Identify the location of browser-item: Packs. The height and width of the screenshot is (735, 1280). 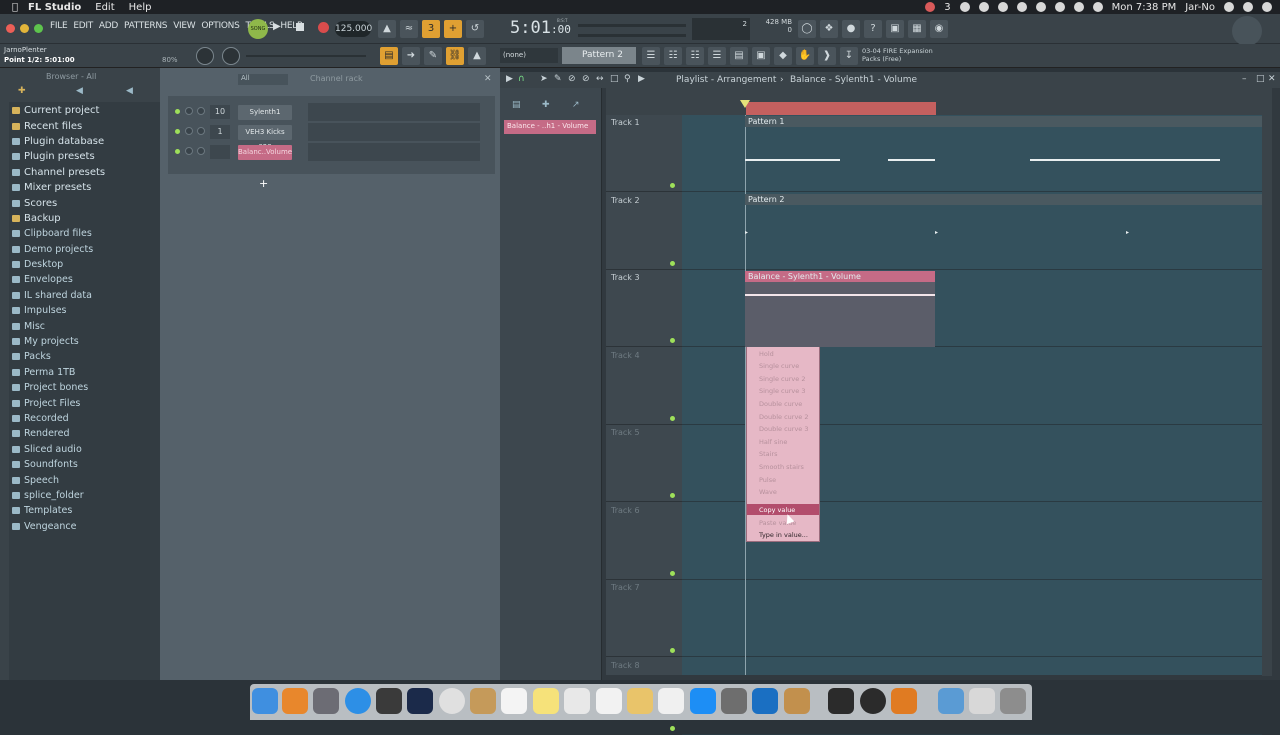
(84, 356).